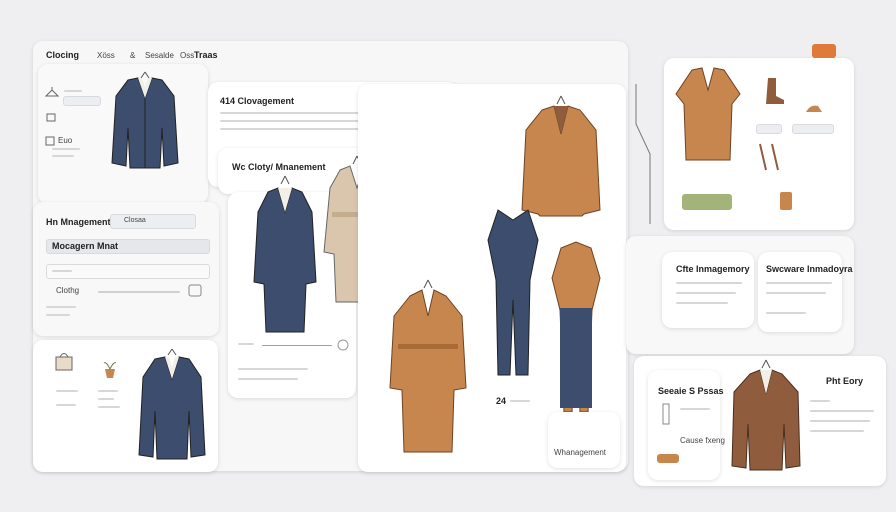 Image resolution: width=896 pixels, height=512 pixels. What do you see at coordinates (82, 101) in the screenshot?
I see `filter-input` at bounding box center [82, 101].